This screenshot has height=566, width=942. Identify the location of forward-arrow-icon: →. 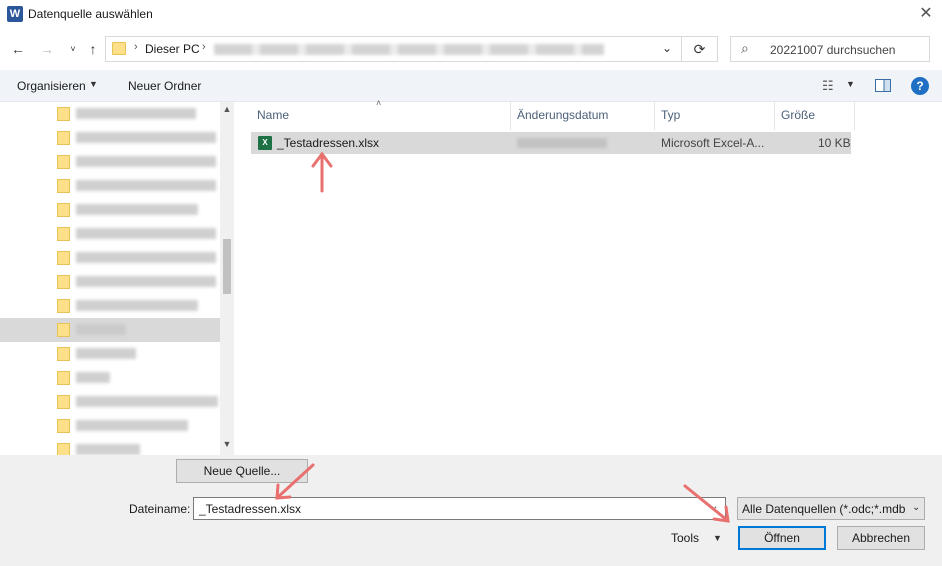
(47, 49).